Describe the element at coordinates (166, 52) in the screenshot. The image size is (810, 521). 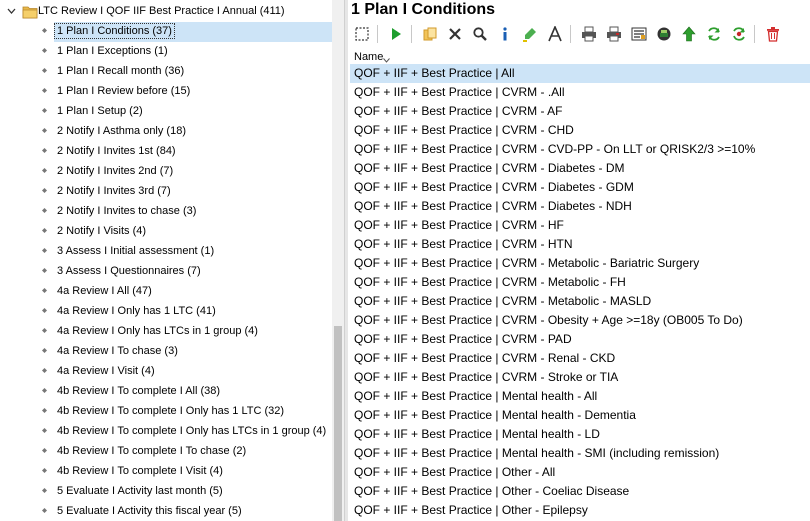
I see `tree-item: 1 Plan I Exceptions (1)` at that location.